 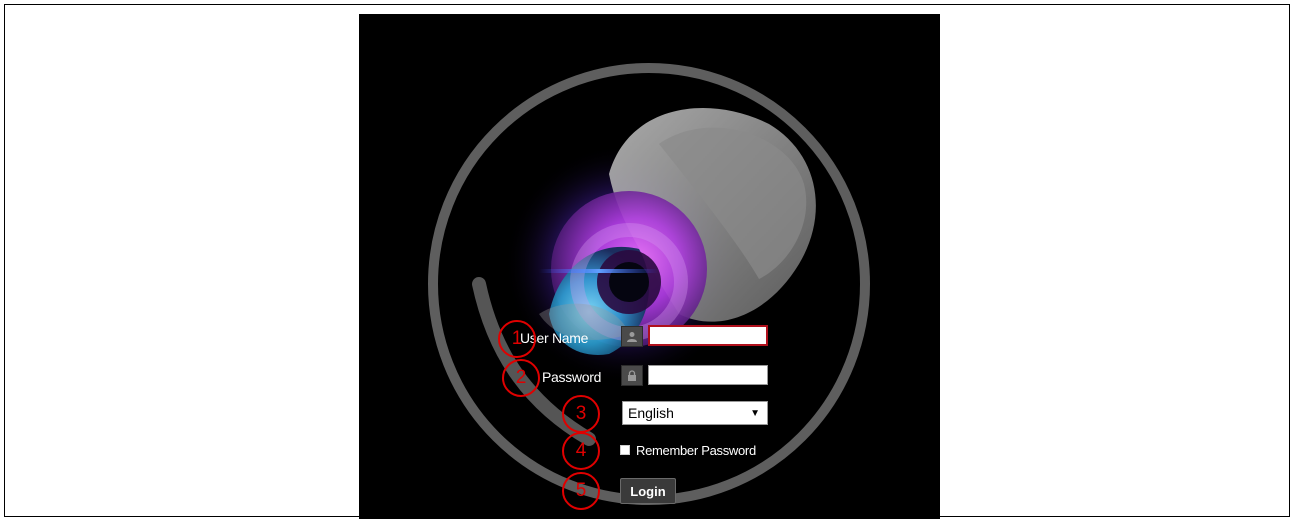 I want to click on login-button: Login, so click(x=648, y=491).